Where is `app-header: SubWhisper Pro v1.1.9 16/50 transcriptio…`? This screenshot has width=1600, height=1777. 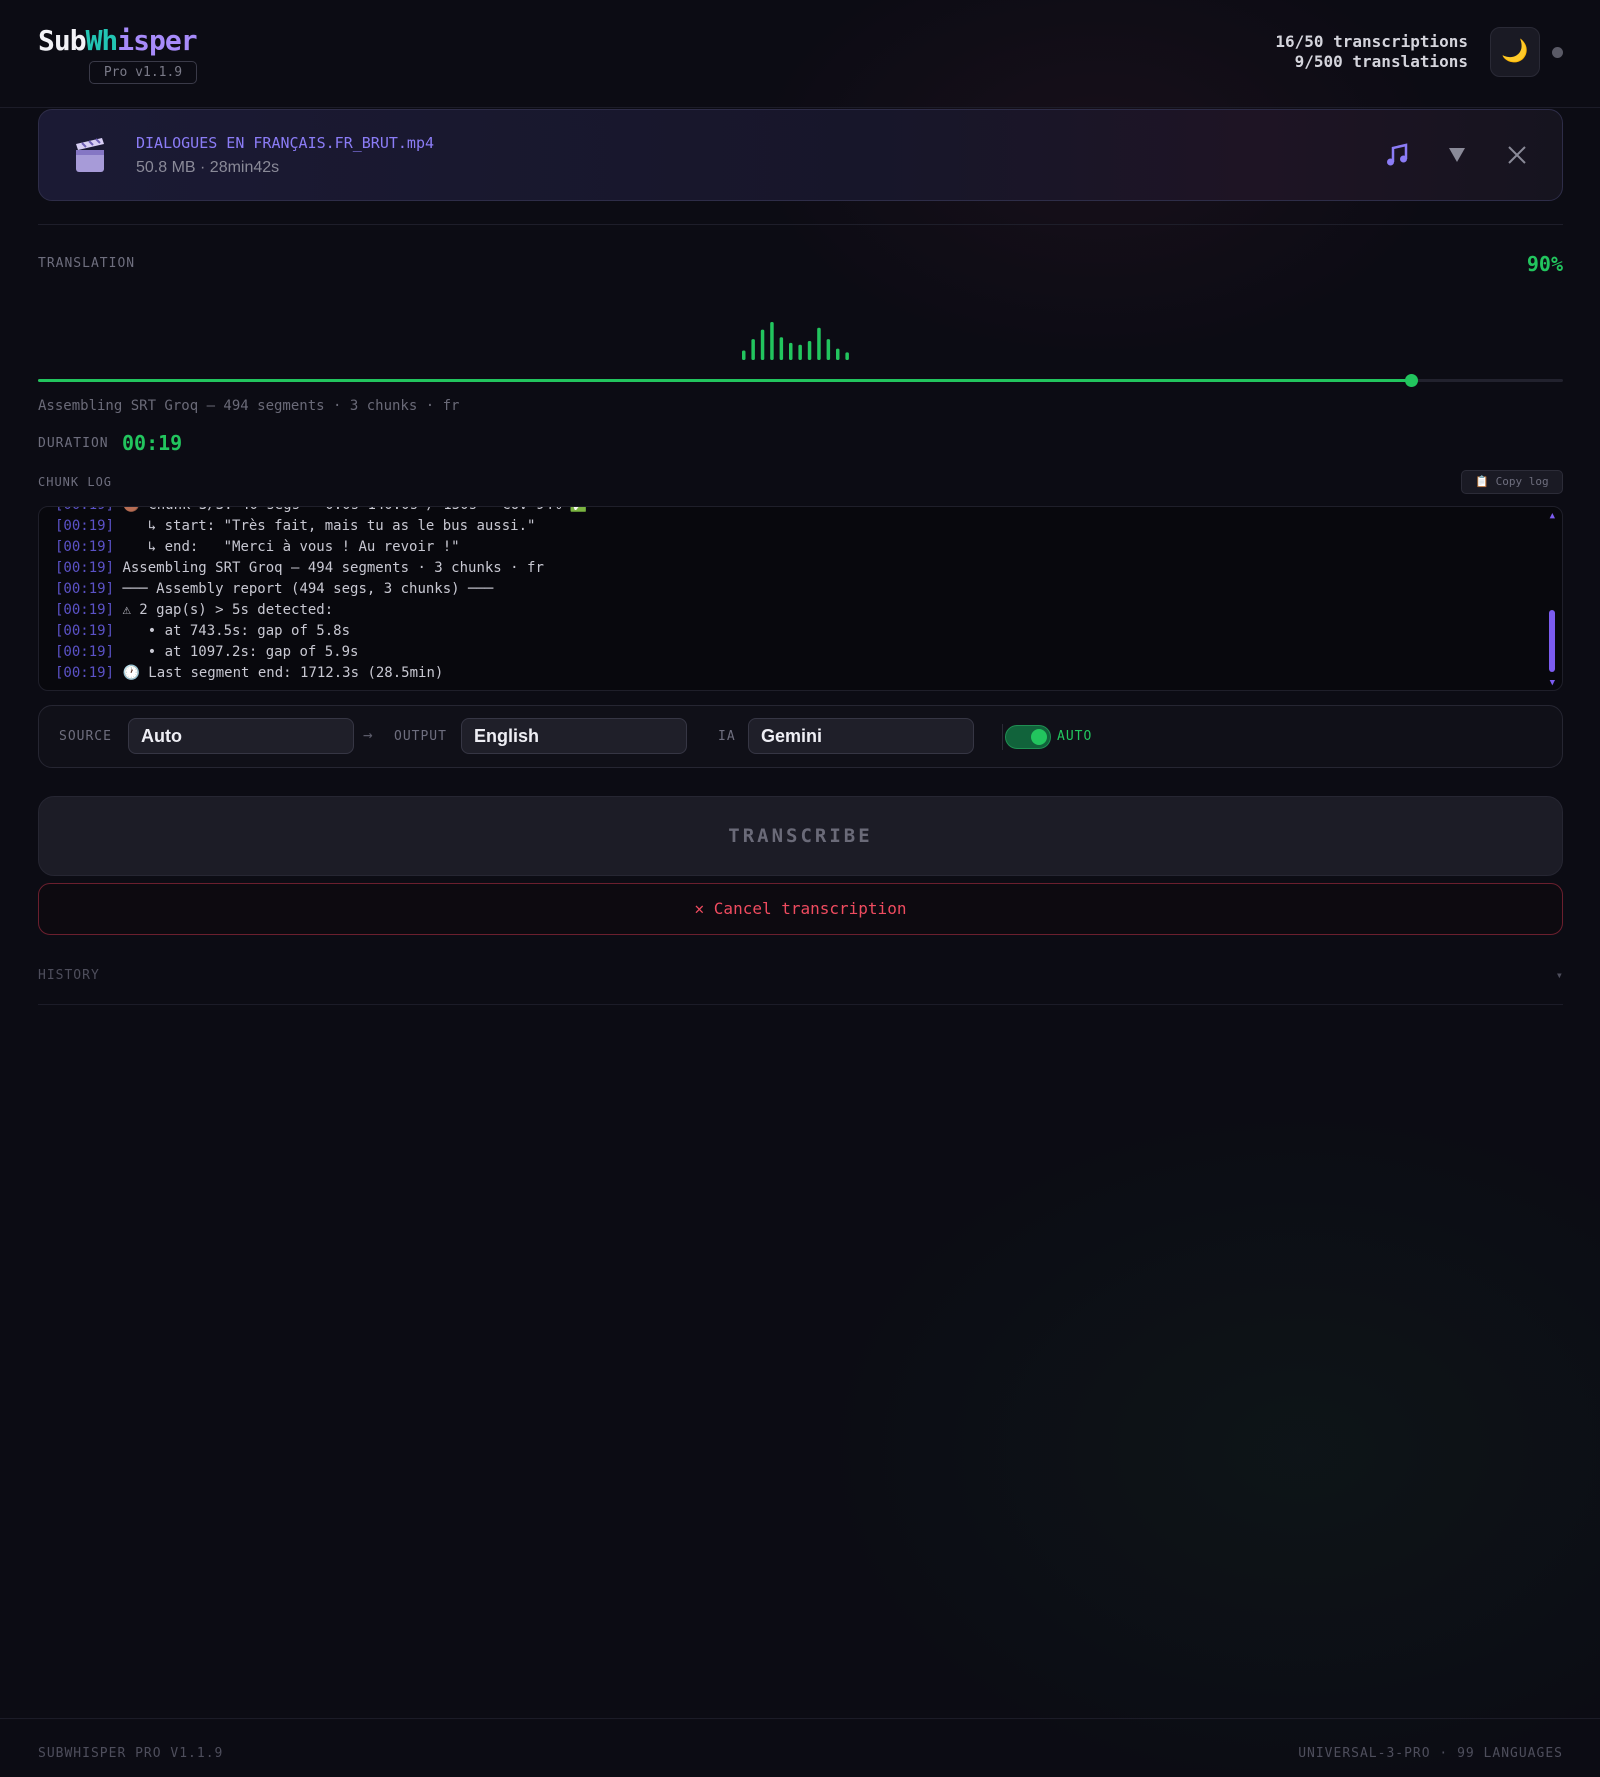 app-header: SubWhisper Pro v1.1.9 16/50 transcriptio… is located at coordinates (800, 54).